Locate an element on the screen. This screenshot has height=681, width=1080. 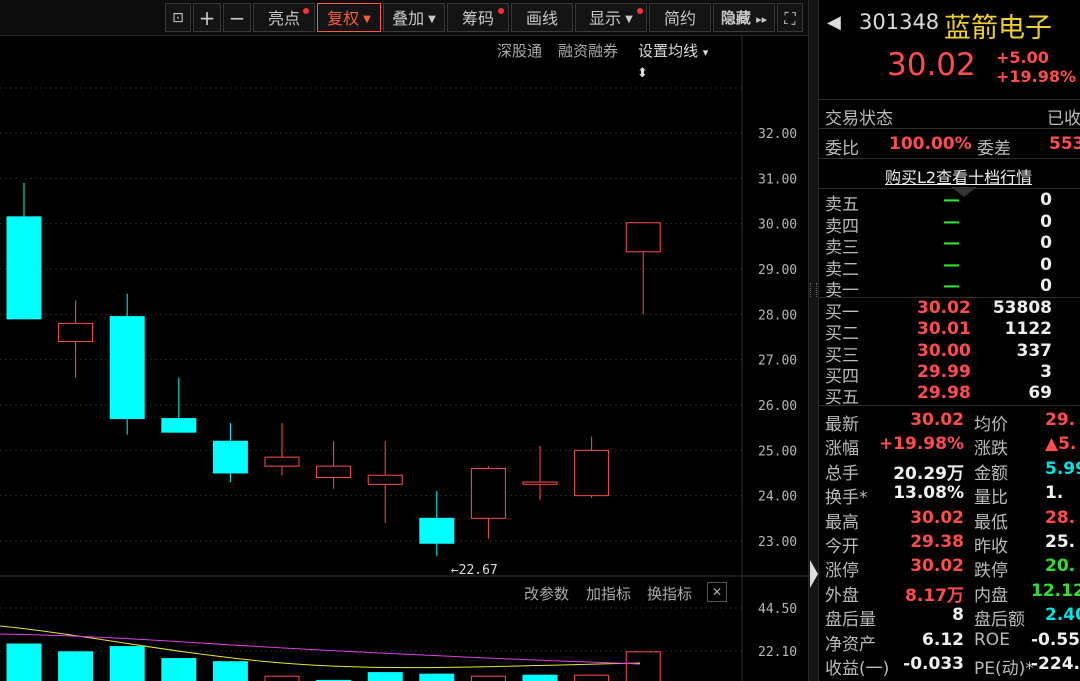
switch-indicator-button: 换指标 is located at coordinates (669, 593).